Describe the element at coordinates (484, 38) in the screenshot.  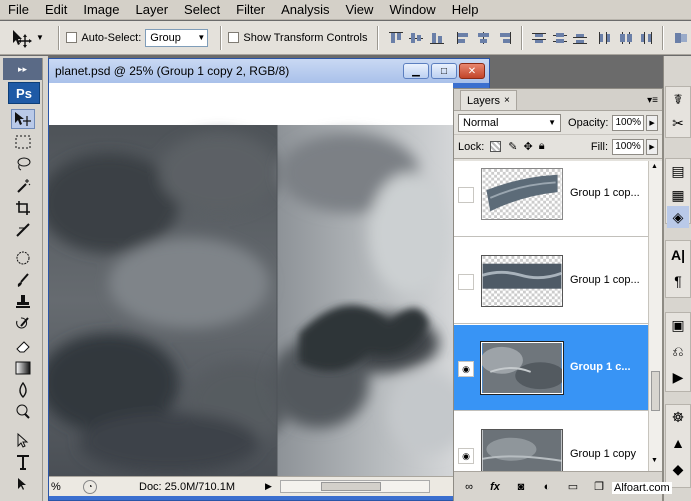
I see `align-hcenter-icon` at that location.